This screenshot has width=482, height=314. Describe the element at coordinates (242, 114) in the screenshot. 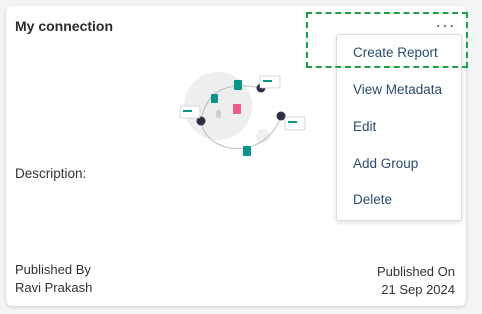

I see `connection-illustration-icon` at that location.